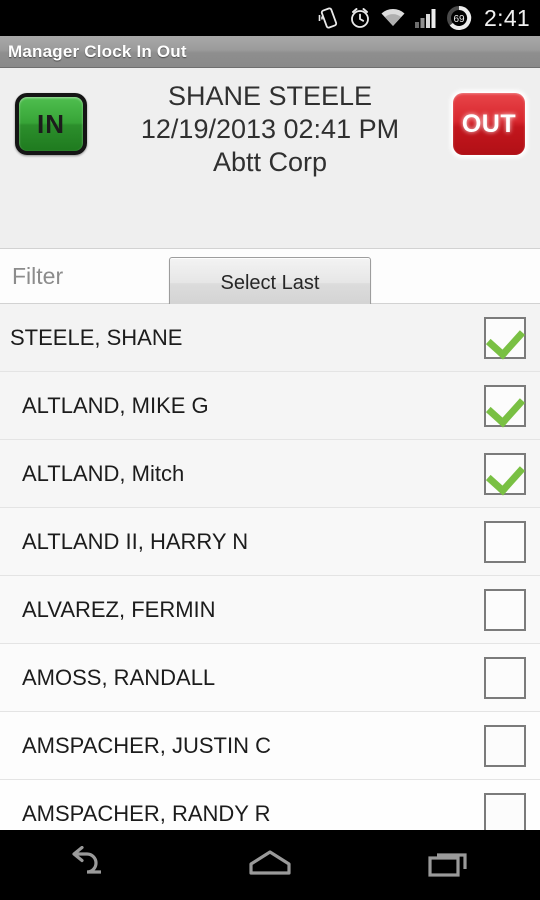  Describe the element at coordinates (270, 406) in the screenshot. I see `table-row: ALTLAND, MIKE G` at that location.